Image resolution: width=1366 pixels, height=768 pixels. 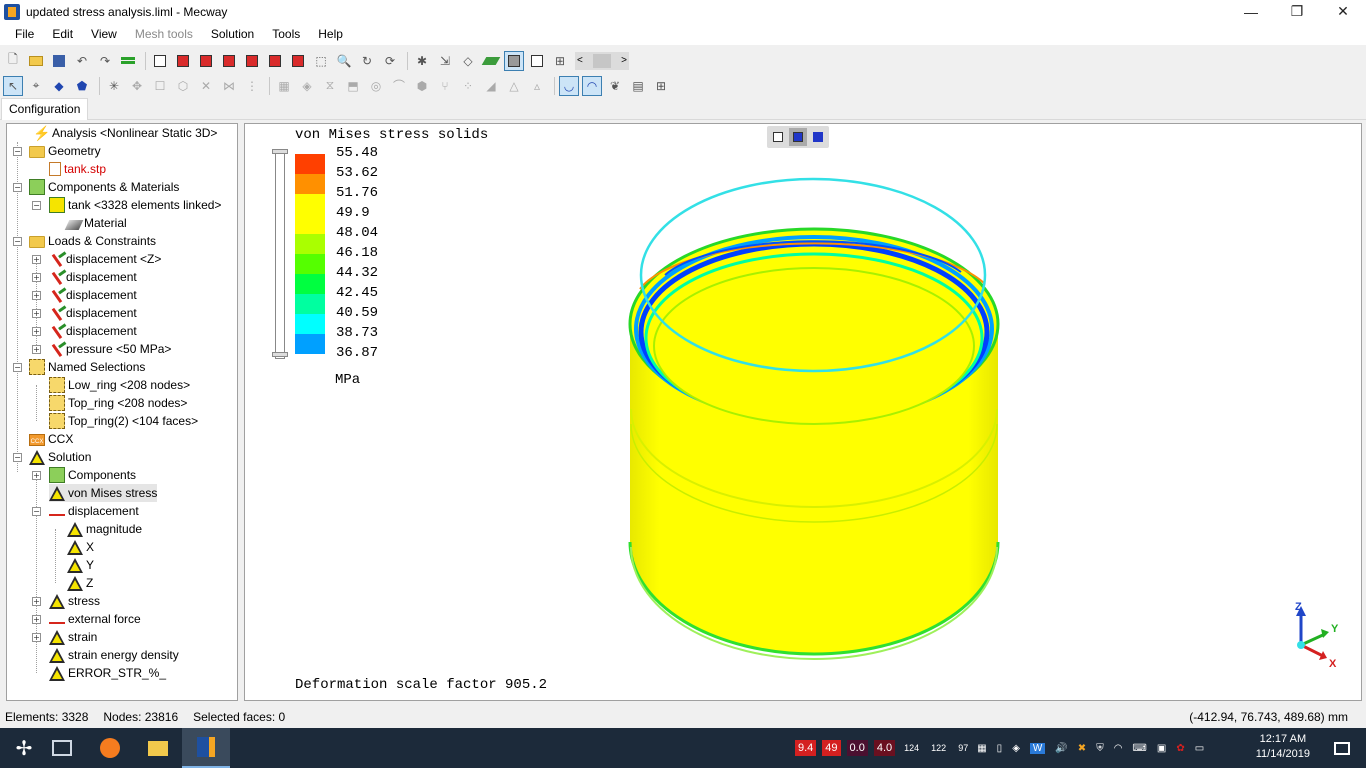 What do you see at coordinates (137, 86) in the screenshot?
I see `move-nodes-icon: ✥` at bounding box center [137, 86].